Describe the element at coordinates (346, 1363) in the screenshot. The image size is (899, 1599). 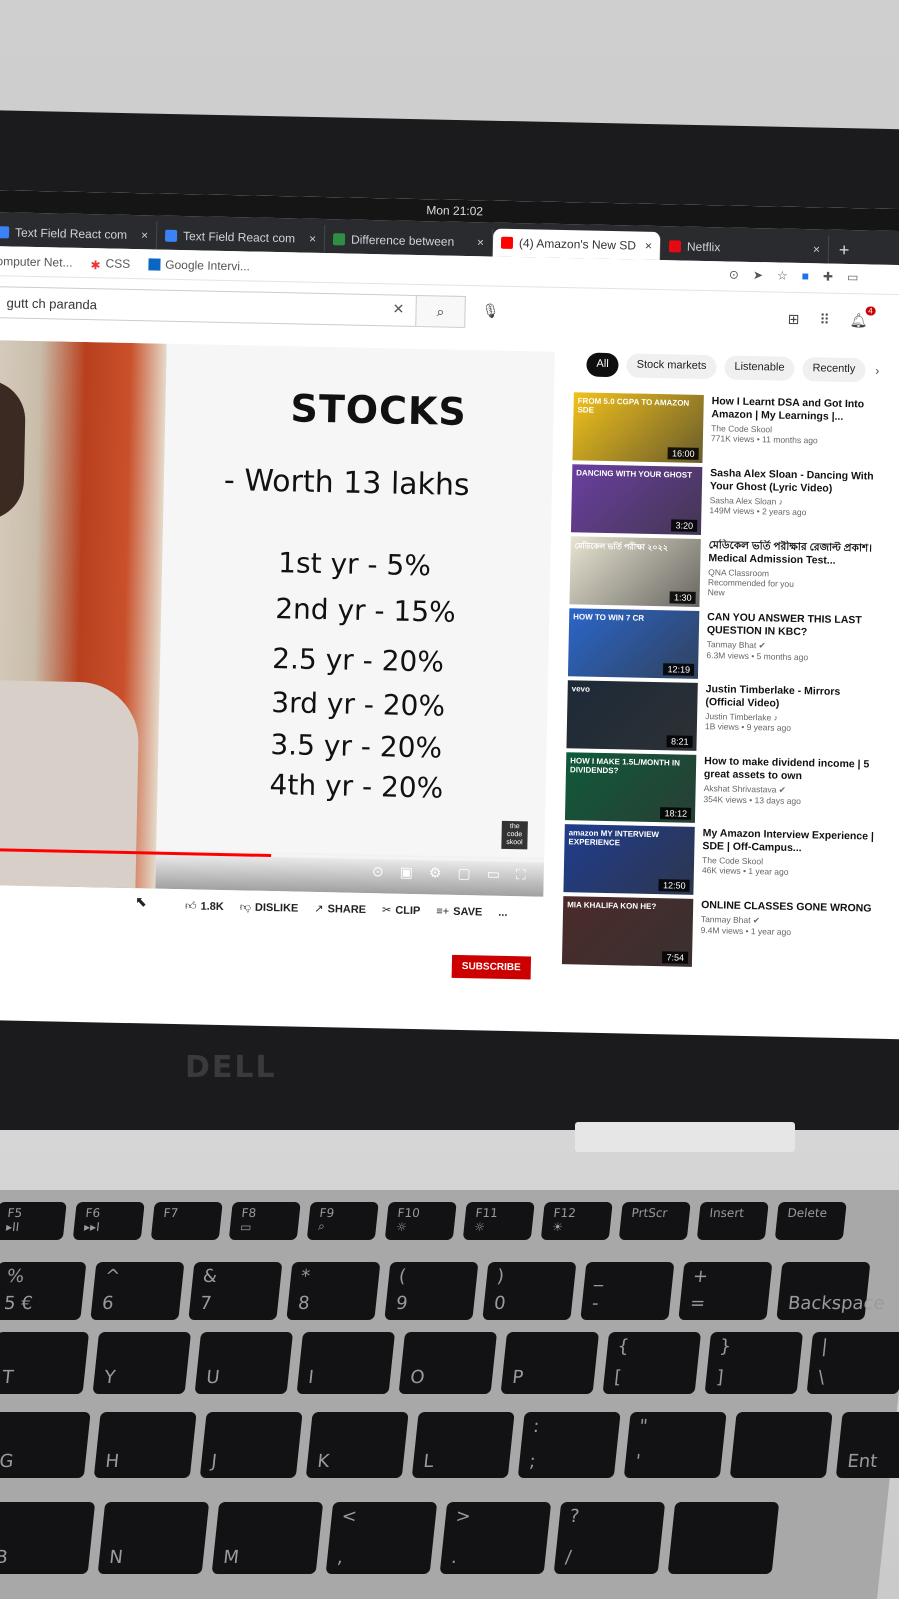
I see `keyboard-key: I` at that location.